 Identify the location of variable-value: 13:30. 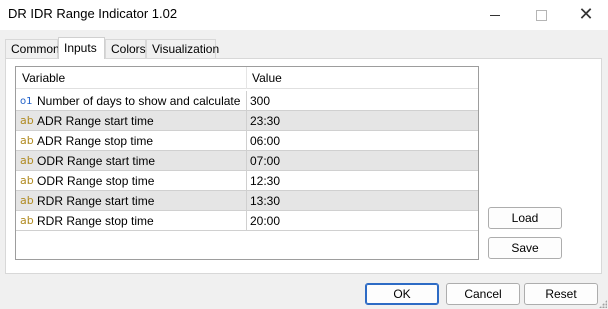
(265, 201).